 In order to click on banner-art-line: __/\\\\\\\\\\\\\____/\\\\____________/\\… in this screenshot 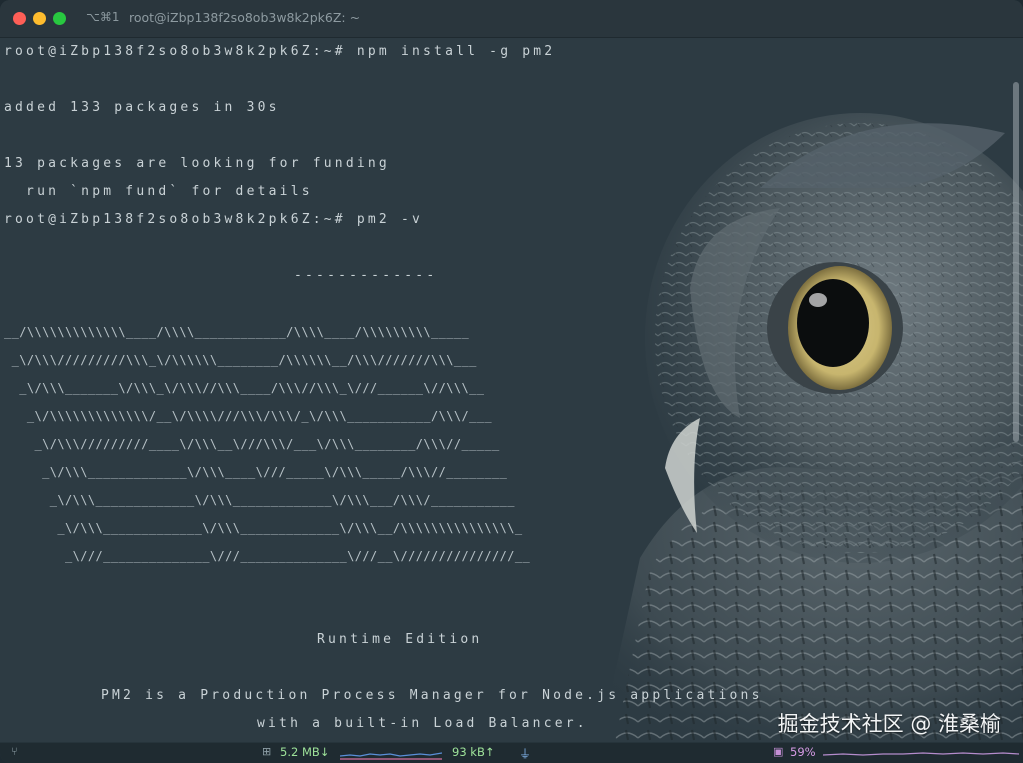, I will do `click(237, 332)`.